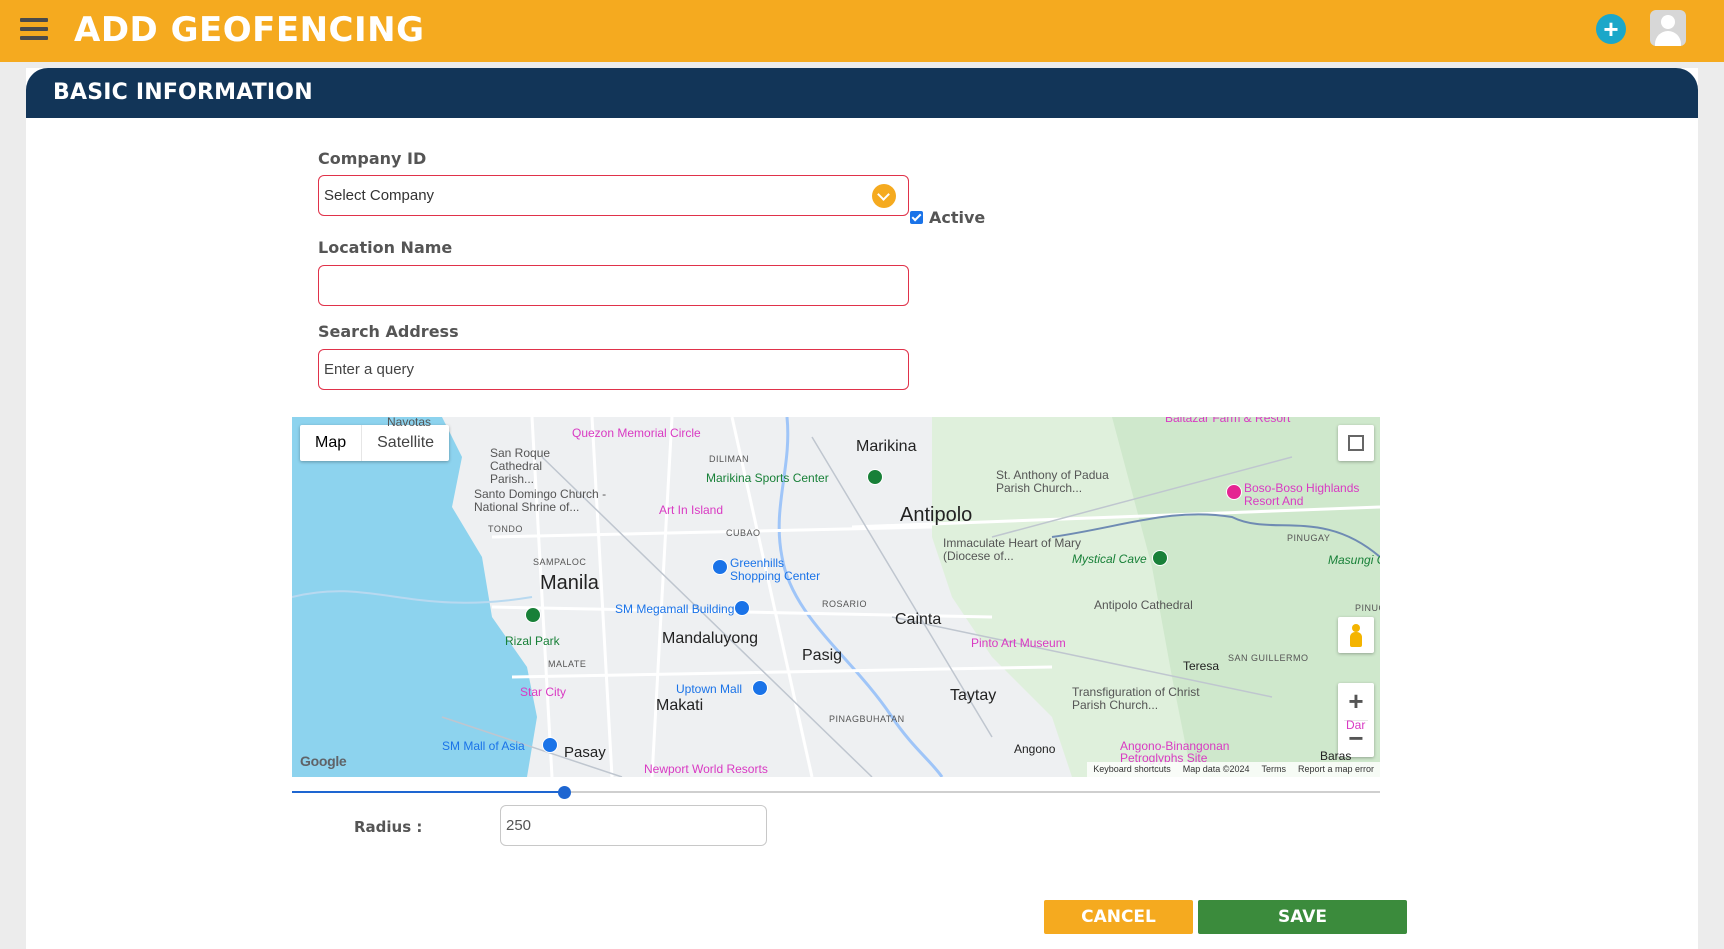 This screenshot has width=1724, height=949. Describe the element at coordinates (405, 443) in the screenshot. I see `map-type-satellite-button: Satellite` at that location.